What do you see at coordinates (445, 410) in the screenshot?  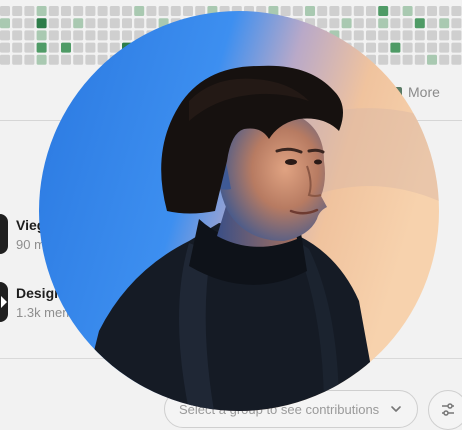 I see `filter-button` at bounding box center [445, 410].